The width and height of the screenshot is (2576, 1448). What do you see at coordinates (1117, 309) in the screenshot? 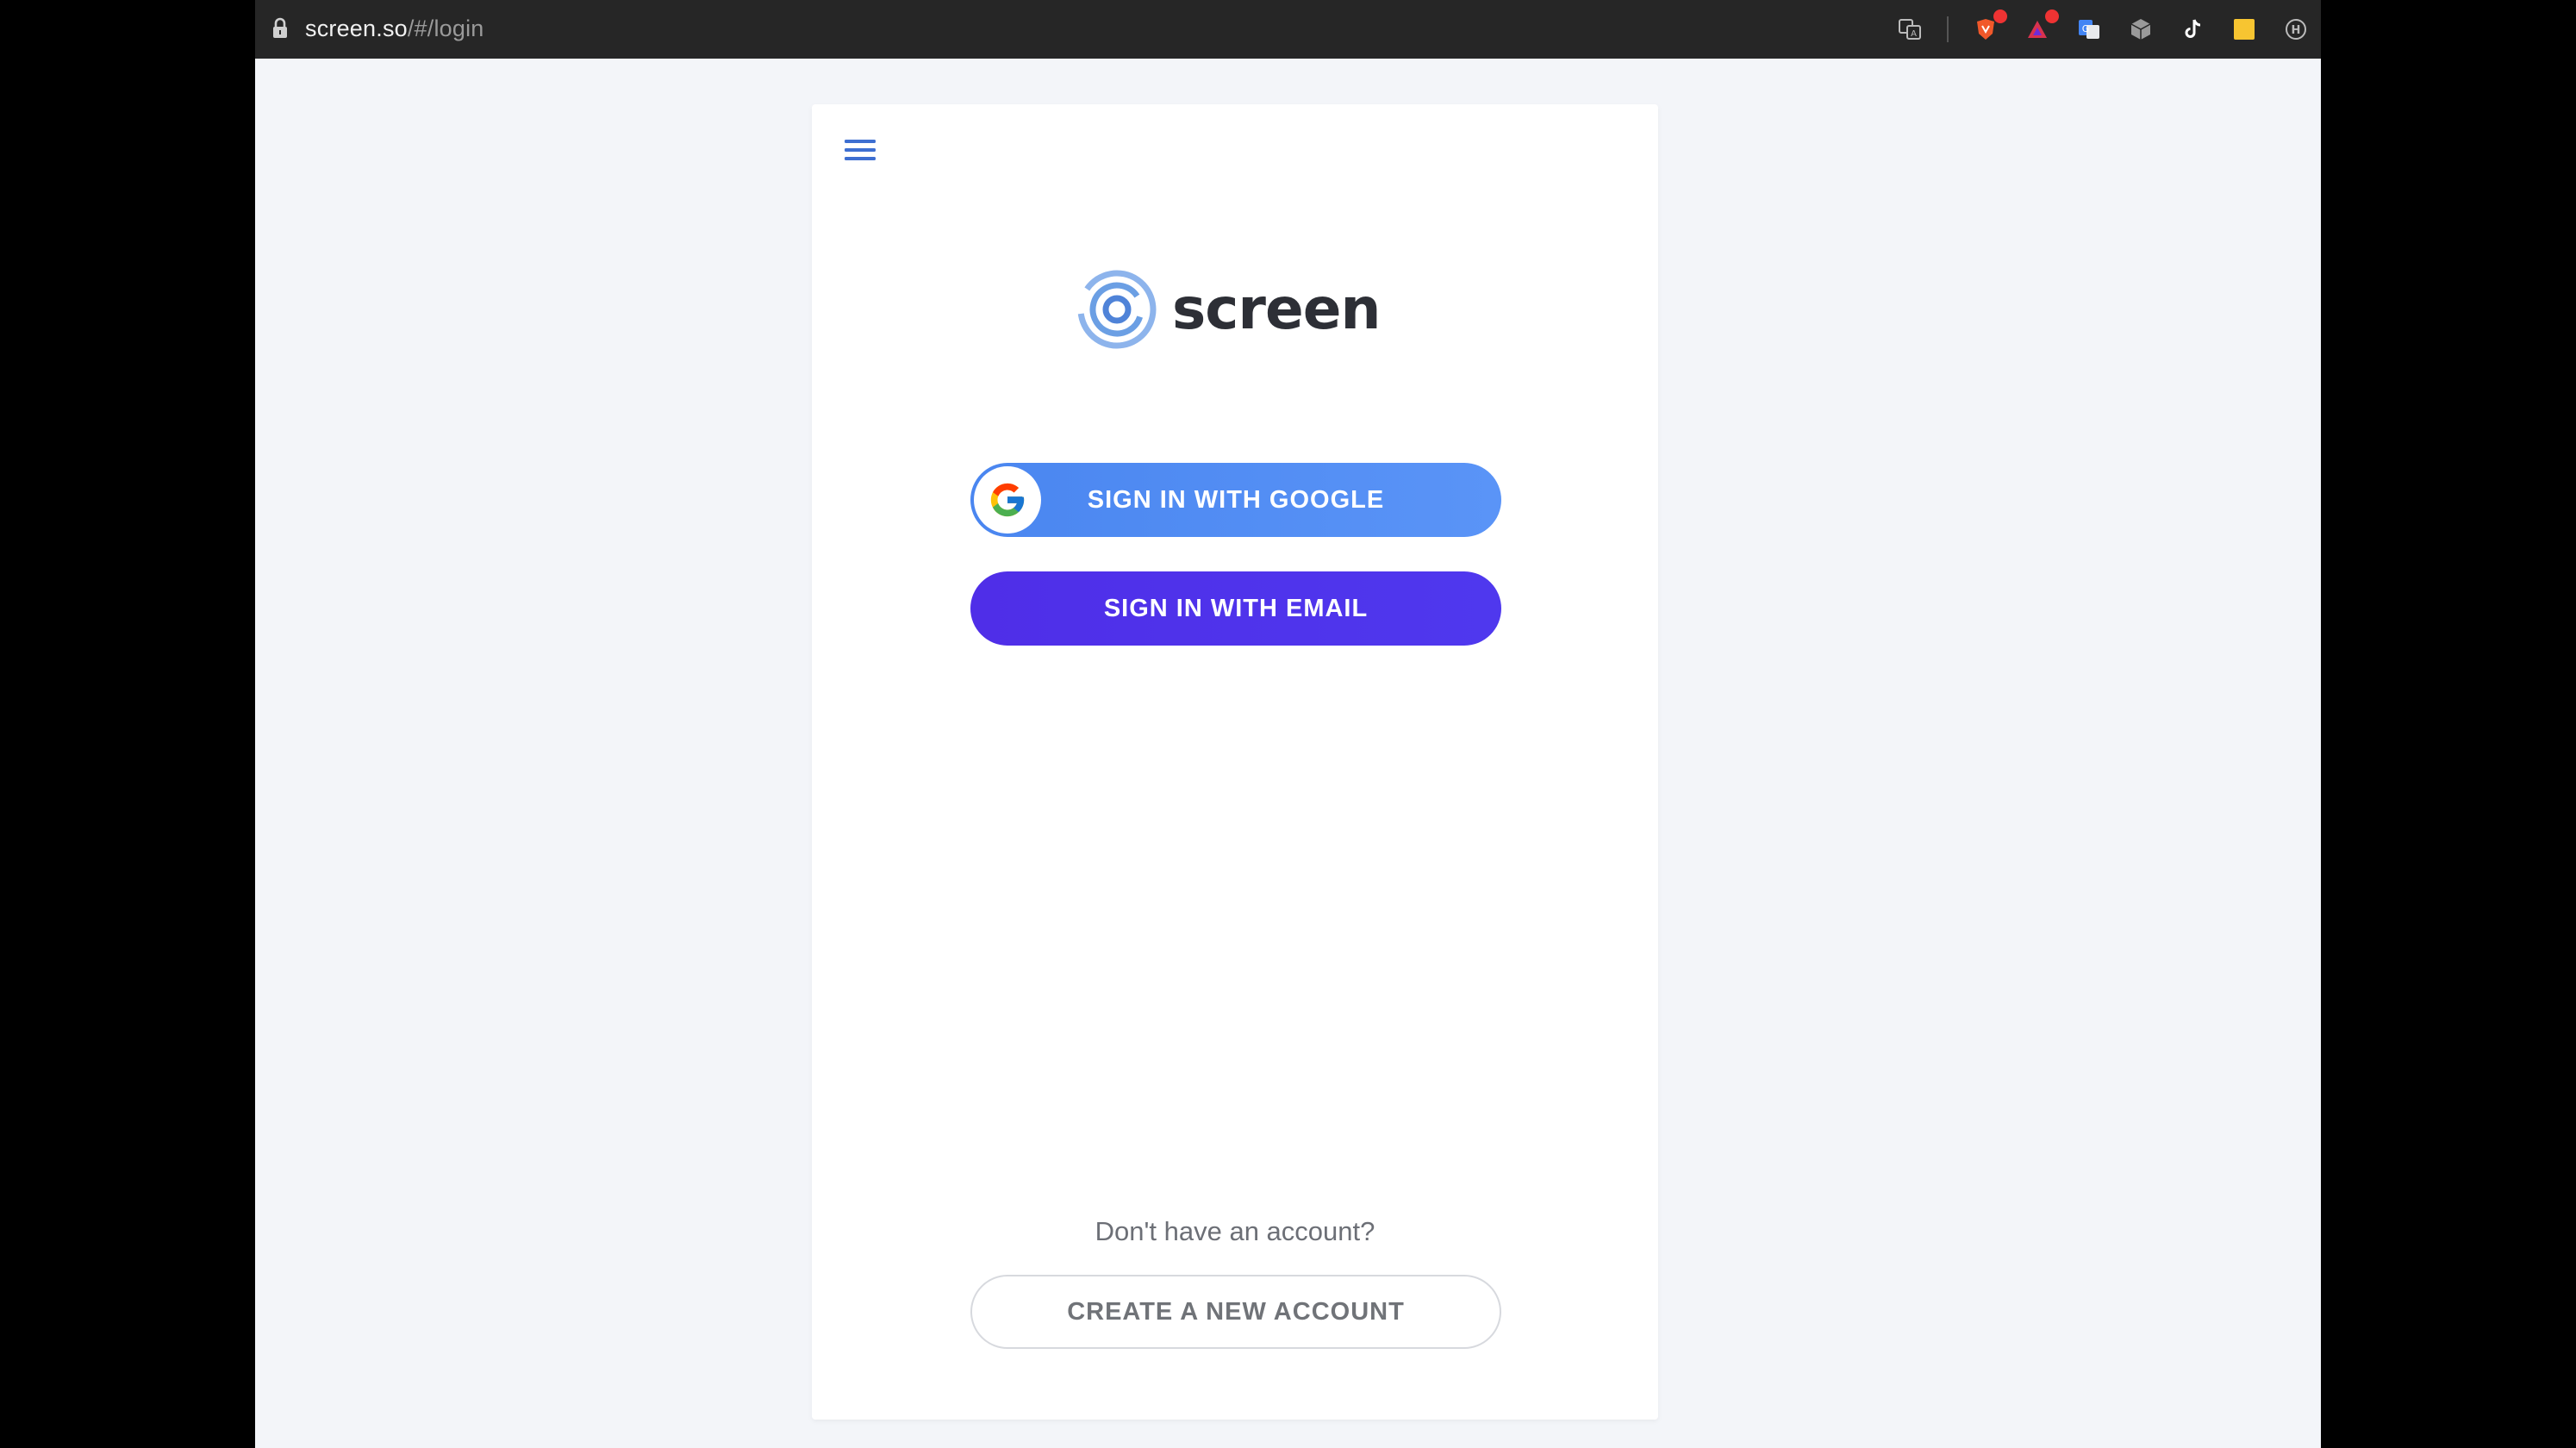
I see `screen-logo-icon` at bounding box center [1117, 309].